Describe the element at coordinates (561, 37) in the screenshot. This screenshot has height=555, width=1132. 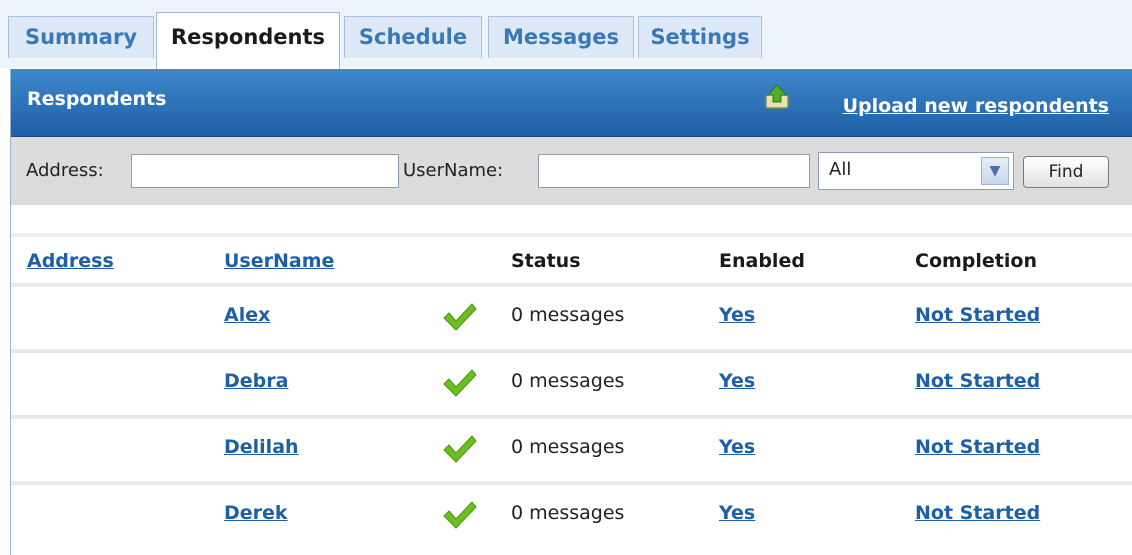
I see `tab-messages: Messages` at that location.